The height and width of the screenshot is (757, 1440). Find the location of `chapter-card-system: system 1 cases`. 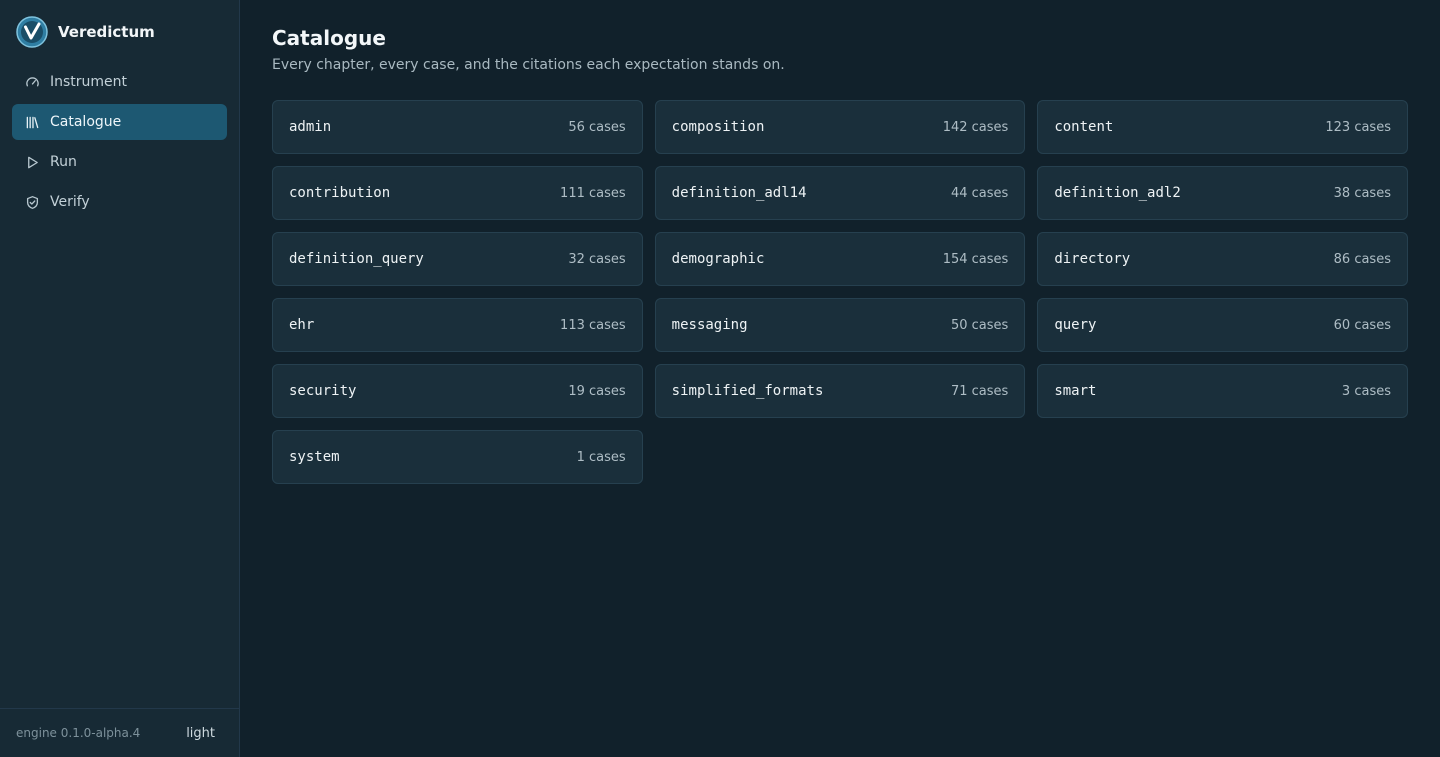

chapter-card-system: system 1 cases is located at coordinates (457, 457).